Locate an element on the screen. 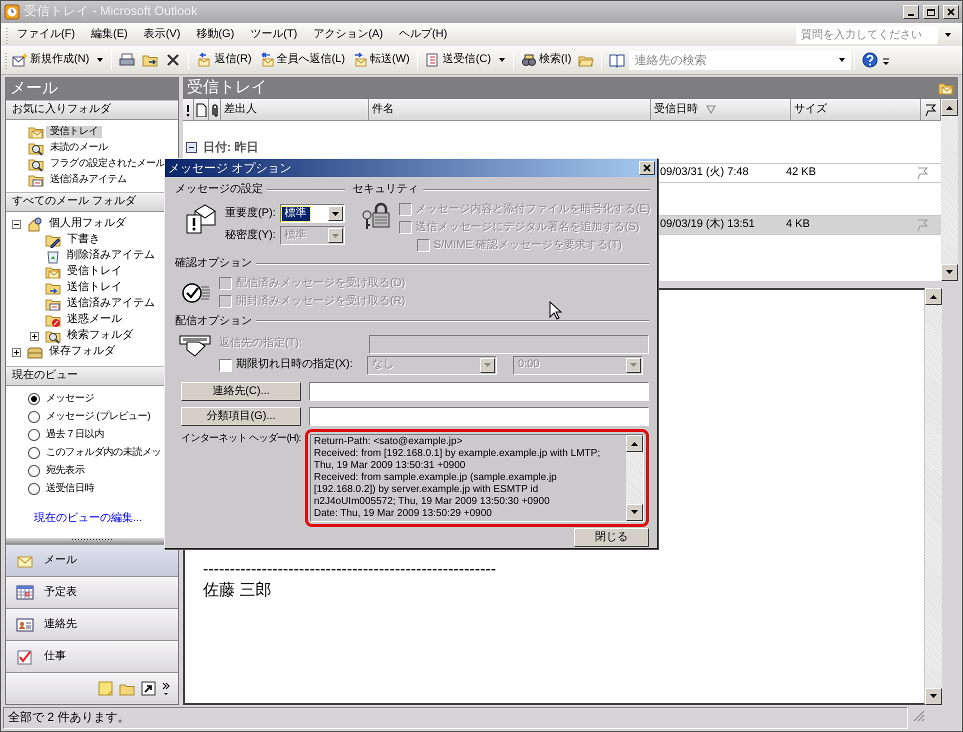  reply-button: 返信(R) is located at coordinates (224, 60).